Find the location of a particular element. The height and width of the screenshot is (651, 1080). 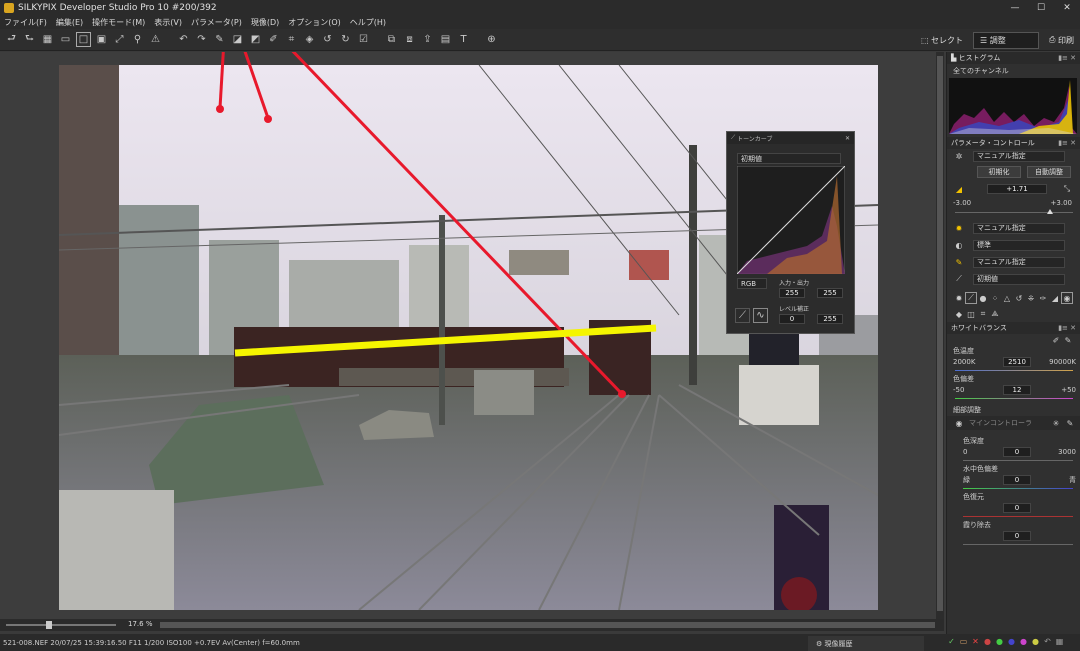

paste-params-icon: ⧈ is located at coordinates (409, 39).